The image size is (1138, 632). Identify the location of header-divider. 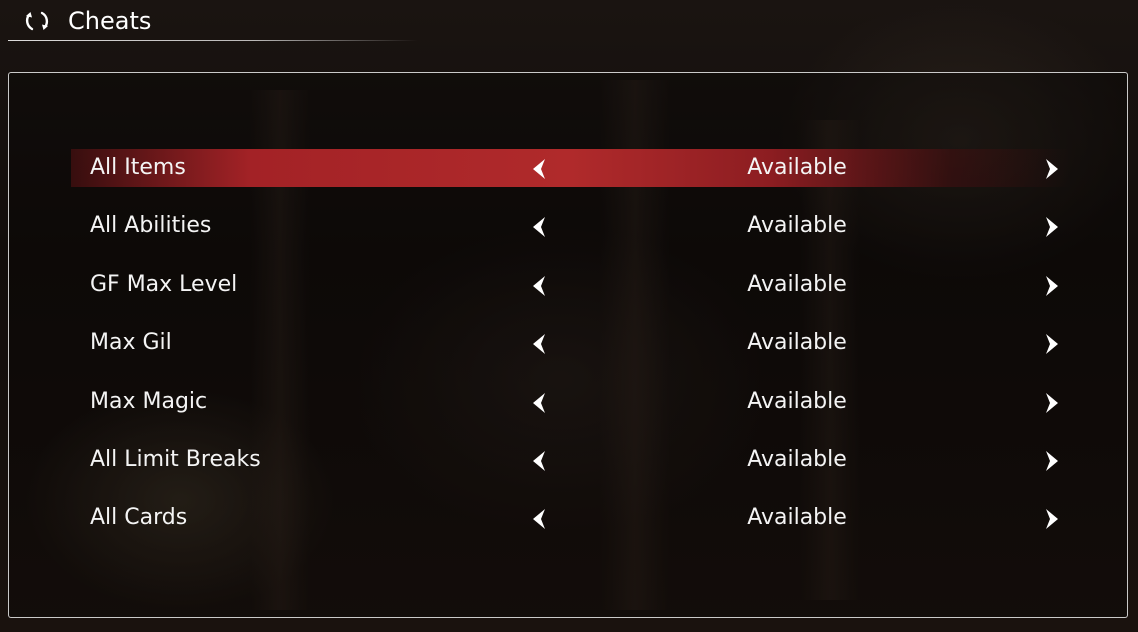
(213, 40).